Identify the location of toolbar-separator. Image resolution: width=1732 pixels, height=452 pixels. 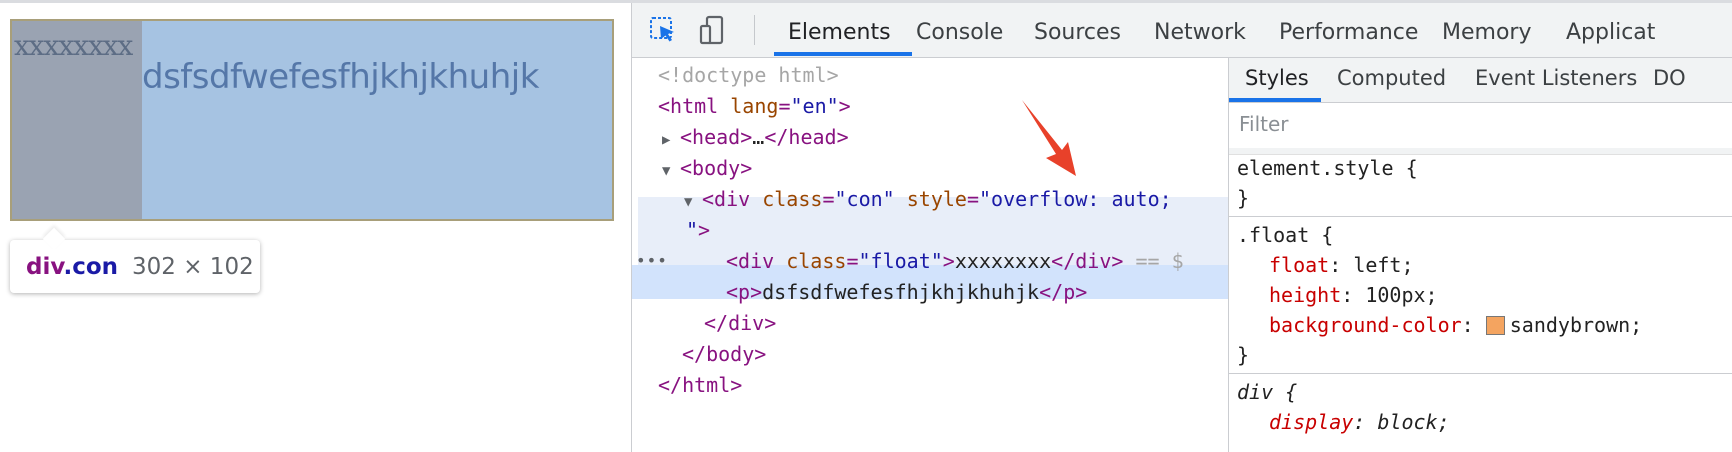
(754, 30).